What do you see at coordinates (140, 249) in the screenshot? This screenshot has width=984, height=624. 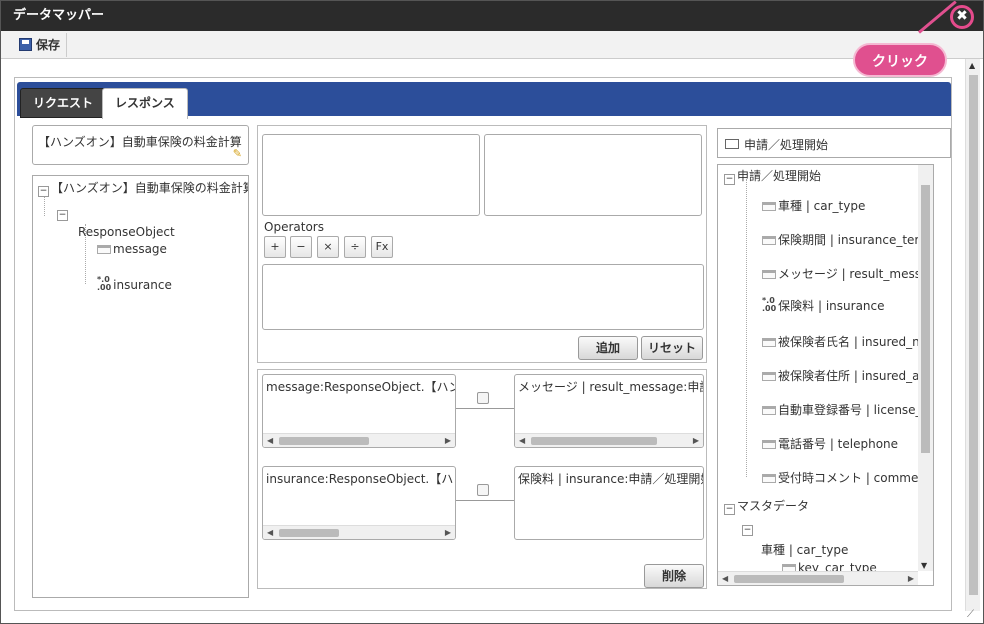 I see `tree-node-label: message` at bounding box center [140, 249].